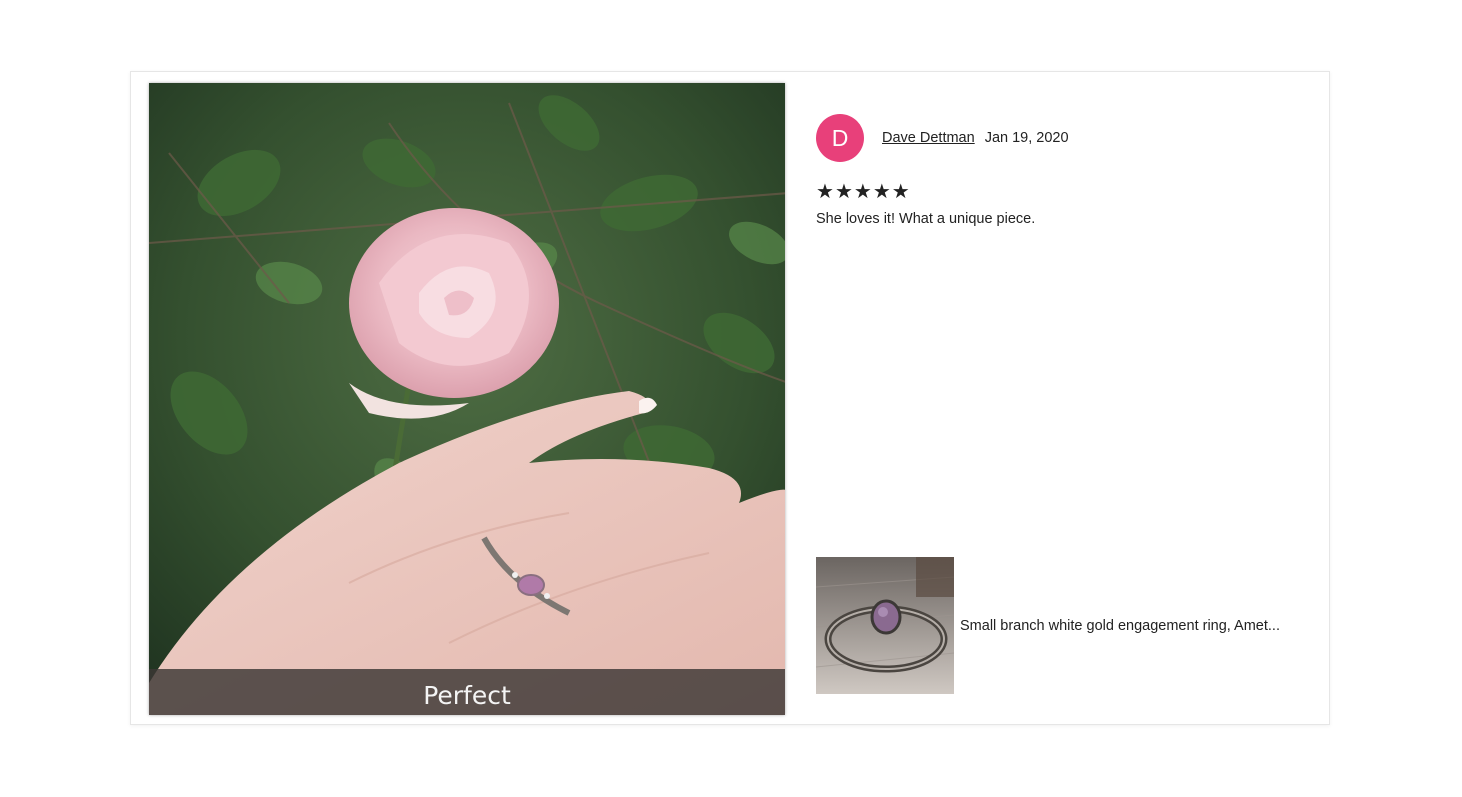 The image size is (1462, 797). I want to click on reviewer-name-link: Dave Dettman, so click(928, 138).